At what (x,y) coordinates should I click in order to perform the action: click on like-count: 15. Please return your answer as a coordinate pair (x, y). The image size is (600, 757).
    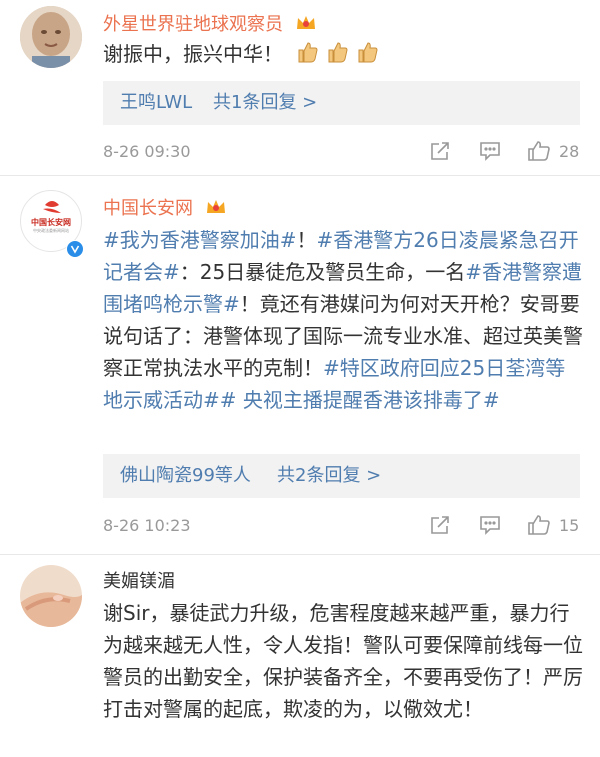
    Looking at the image, I should click on (569, 525).